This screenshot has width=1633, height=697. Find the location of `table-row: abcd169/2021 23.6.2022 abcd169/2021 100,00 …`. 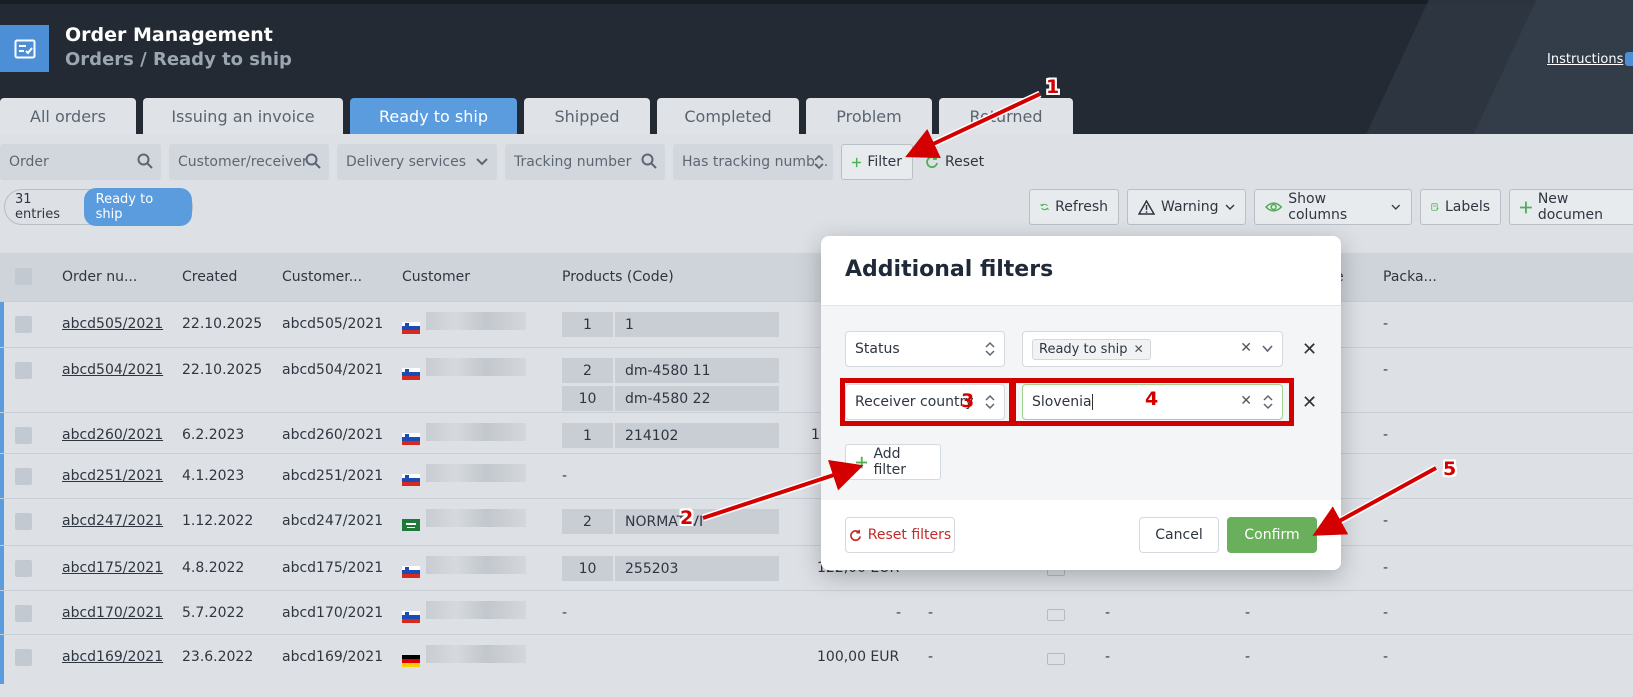

table-row: abcd169/2021 23.6.2022 abcd169/2021 100,00 … is located at coordinates (816, 659).